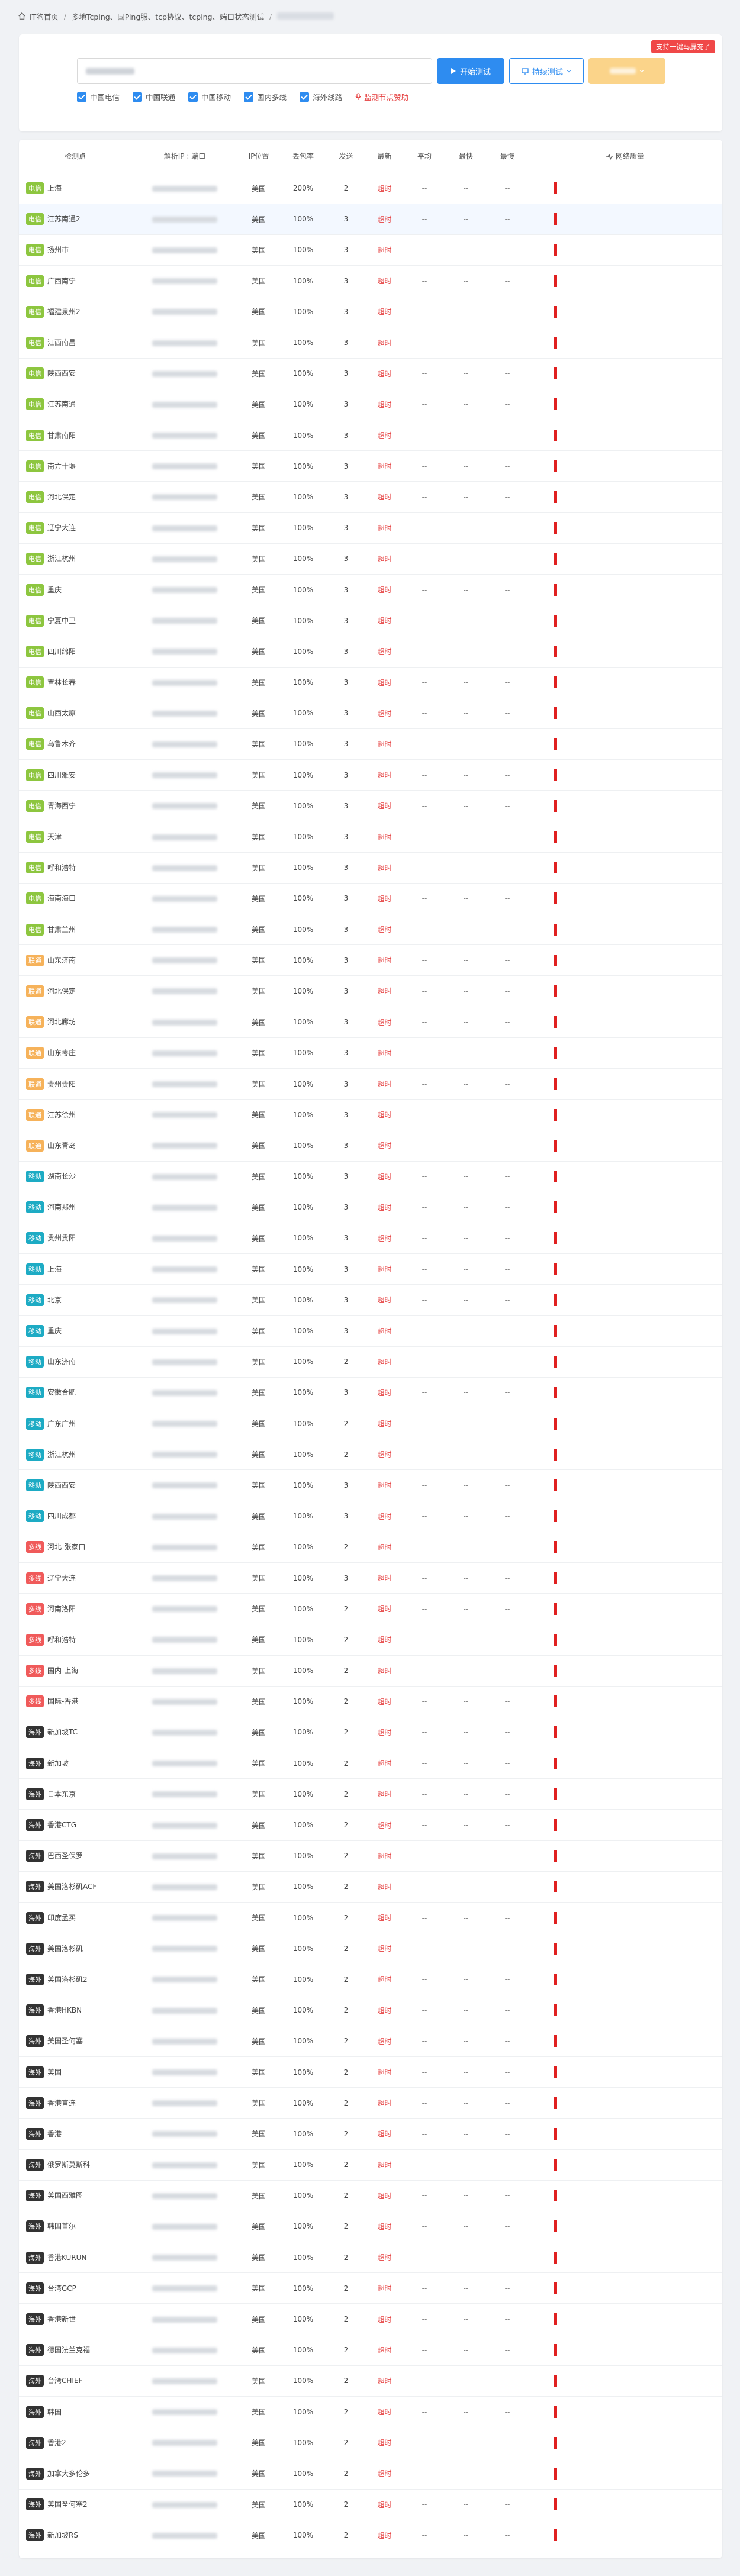 The height and width of the screenshot is (2576, 740). Describe the element at coordinates (254, 71) in the screenshot. I see `host-input` at that location.